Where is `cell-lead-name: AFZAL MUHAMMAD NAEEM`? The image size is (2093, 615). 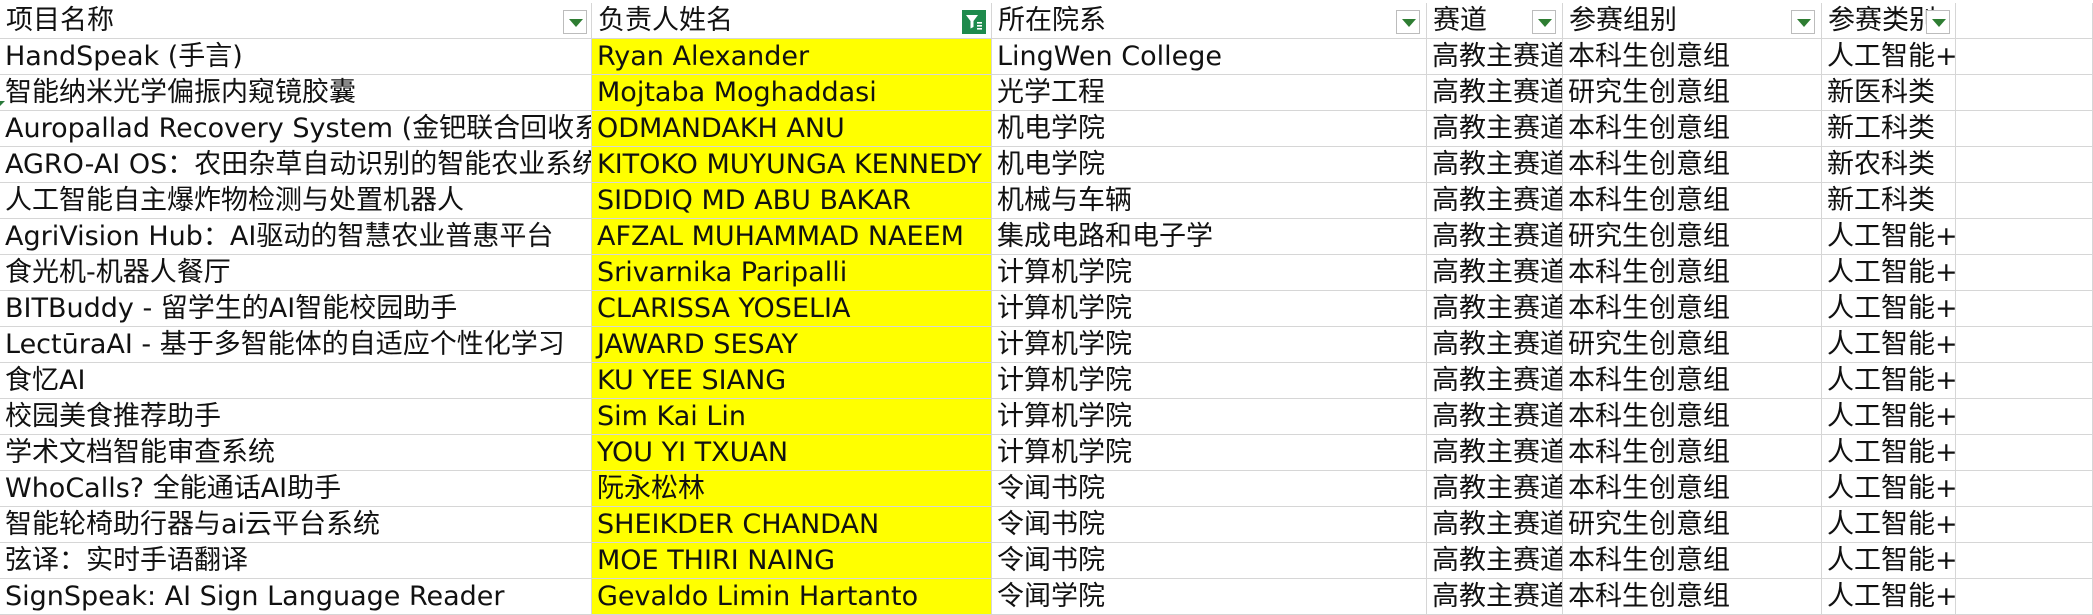
cell-lead-name: AFZAL MUHAMMAD NAEEM is located at coordinates (792, 237).